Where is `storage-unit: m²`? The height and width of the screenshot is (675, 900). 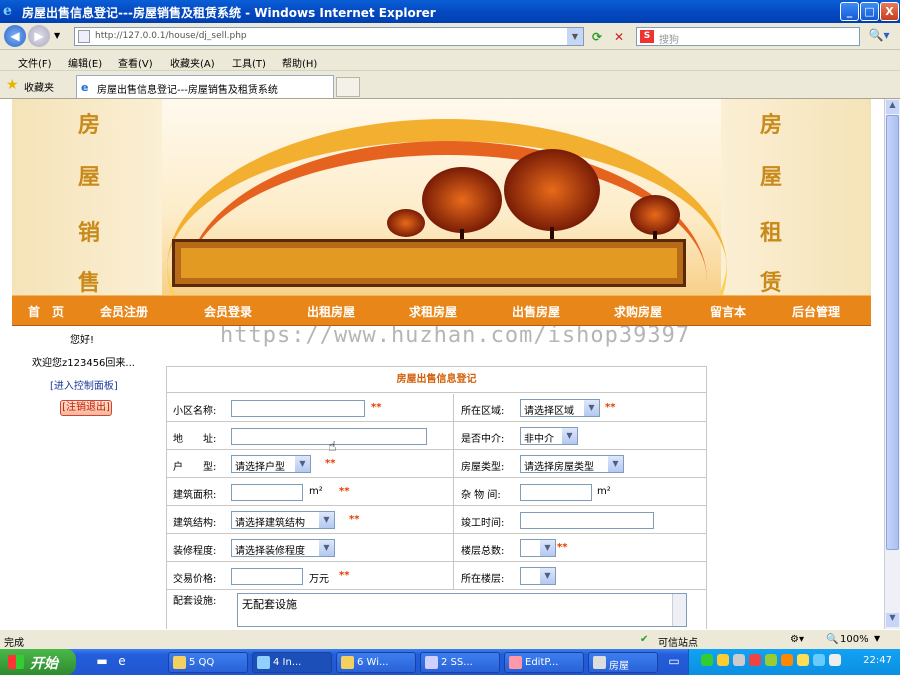
storage-unit: m² is located at coordinates (604, 491).